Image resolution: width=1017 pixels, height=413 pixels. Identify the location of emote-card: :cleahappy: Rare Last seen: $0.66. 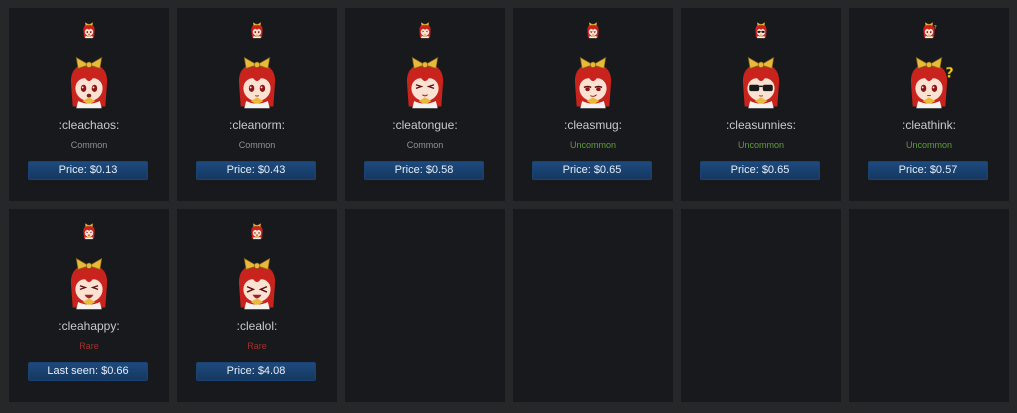
(89, 305).